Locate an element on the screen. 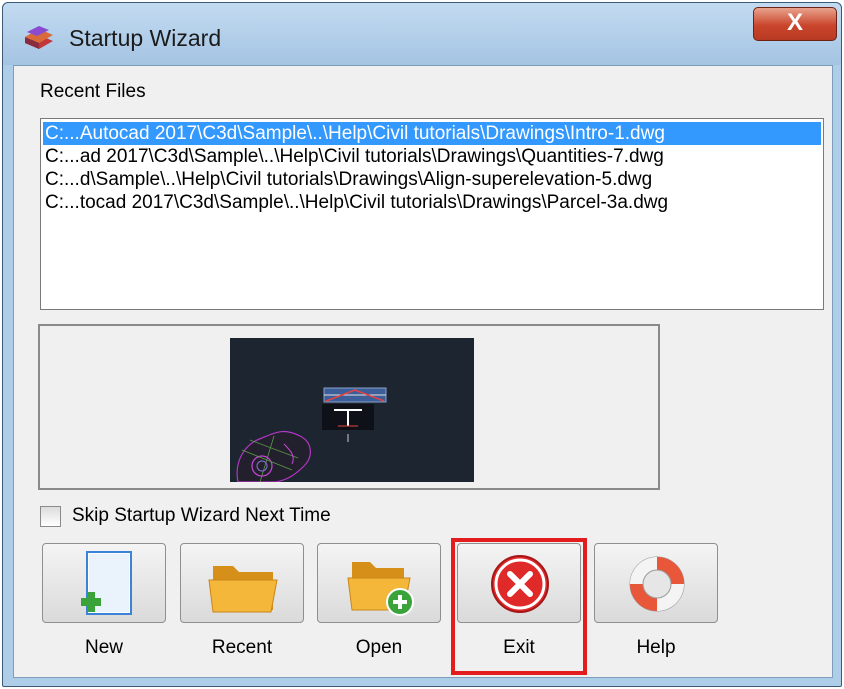  help-button is located at coordinates (656, 583).